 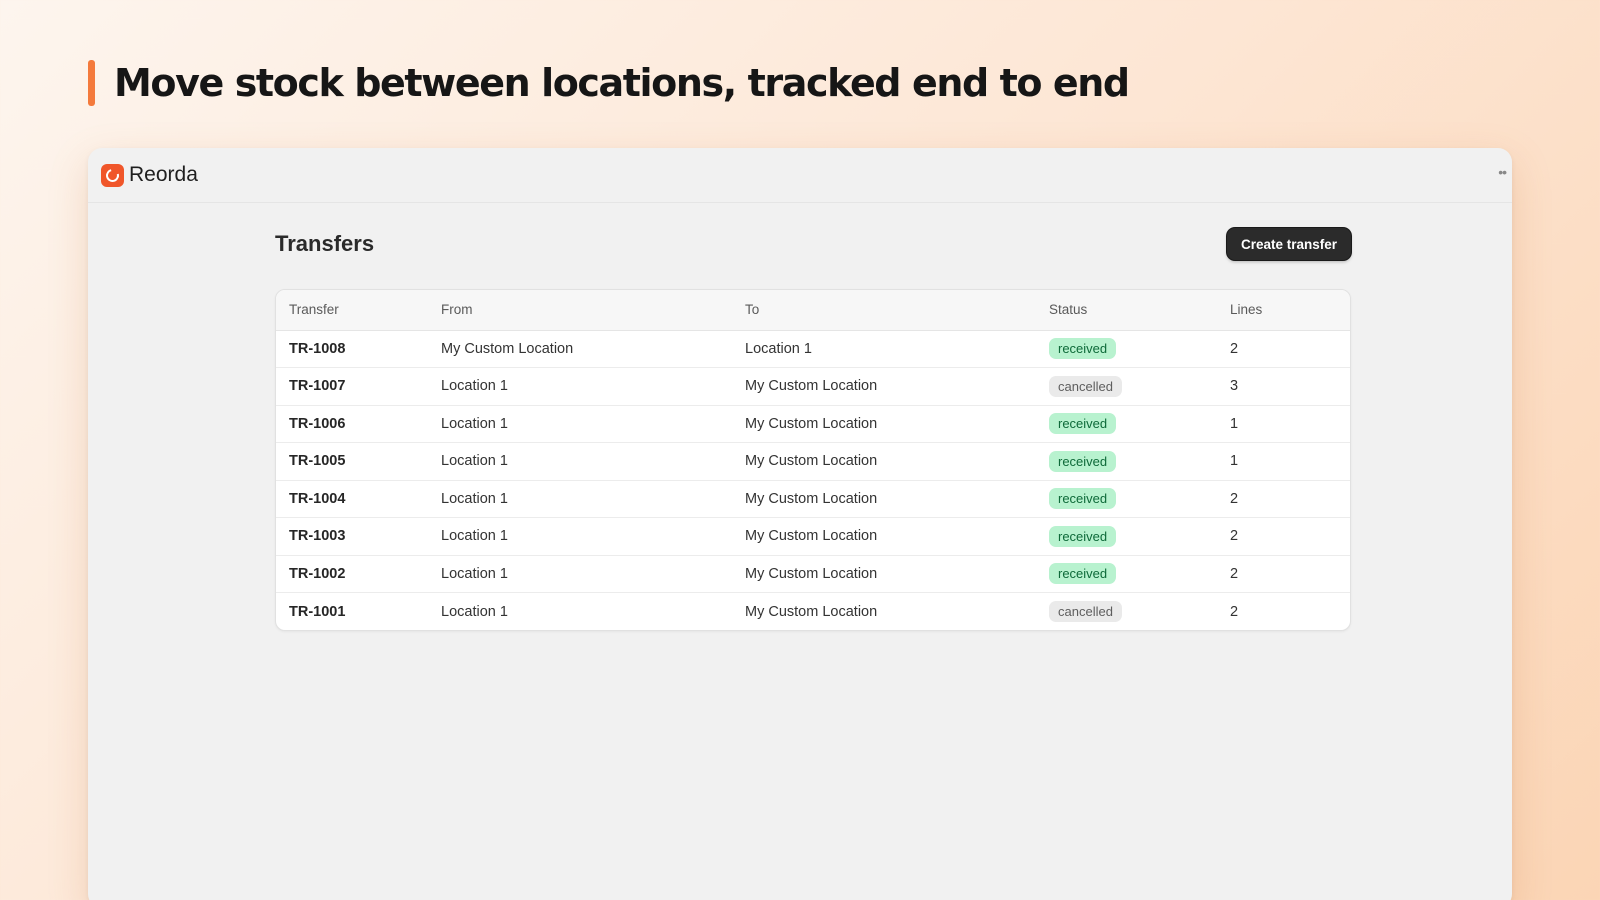 What do you see at coordinates (112, 175) in the screenshot?
I see `reorda-logo-icon` at bounding box center [112, 175].